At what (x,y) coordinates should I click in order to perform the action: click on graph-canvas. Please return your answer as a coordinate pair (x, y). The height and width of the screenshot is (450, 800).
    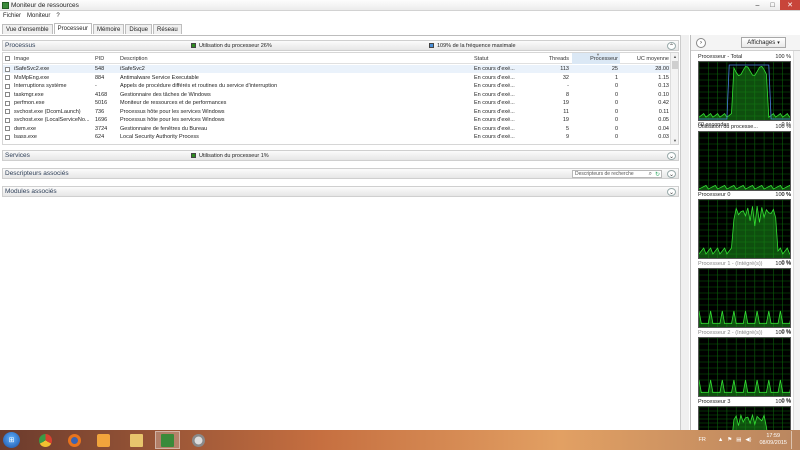
    Looking at the image, I should click on (744, 229).